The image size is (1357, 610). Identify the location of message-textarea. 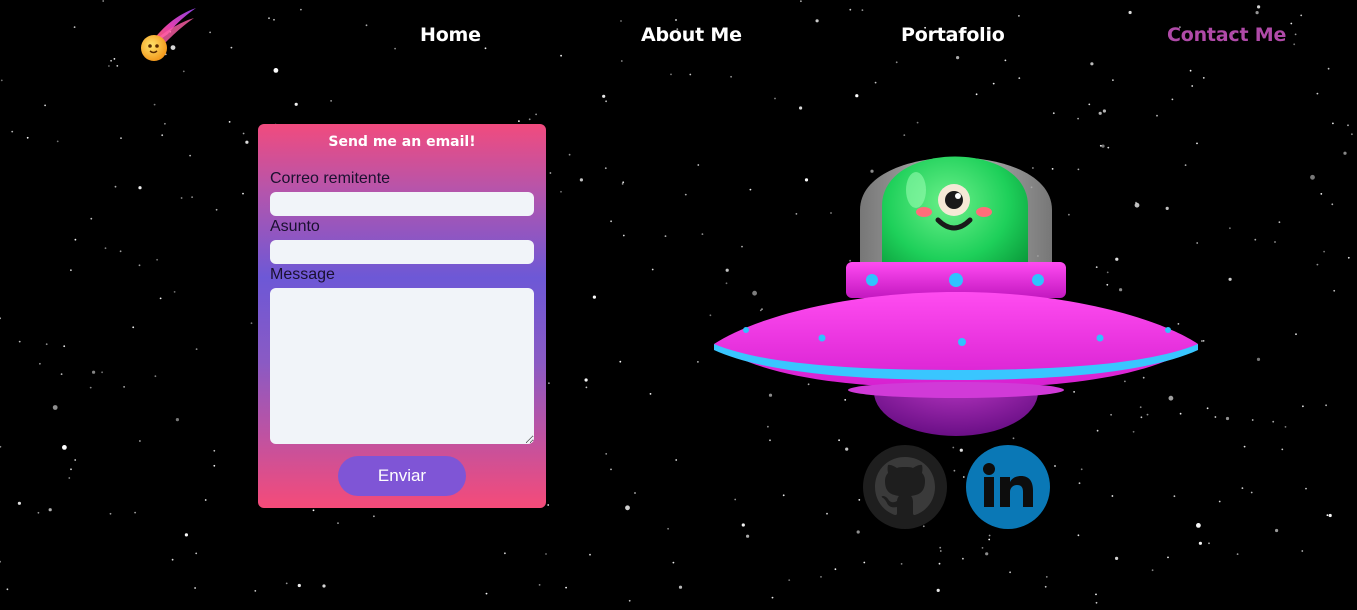
(402, 366).